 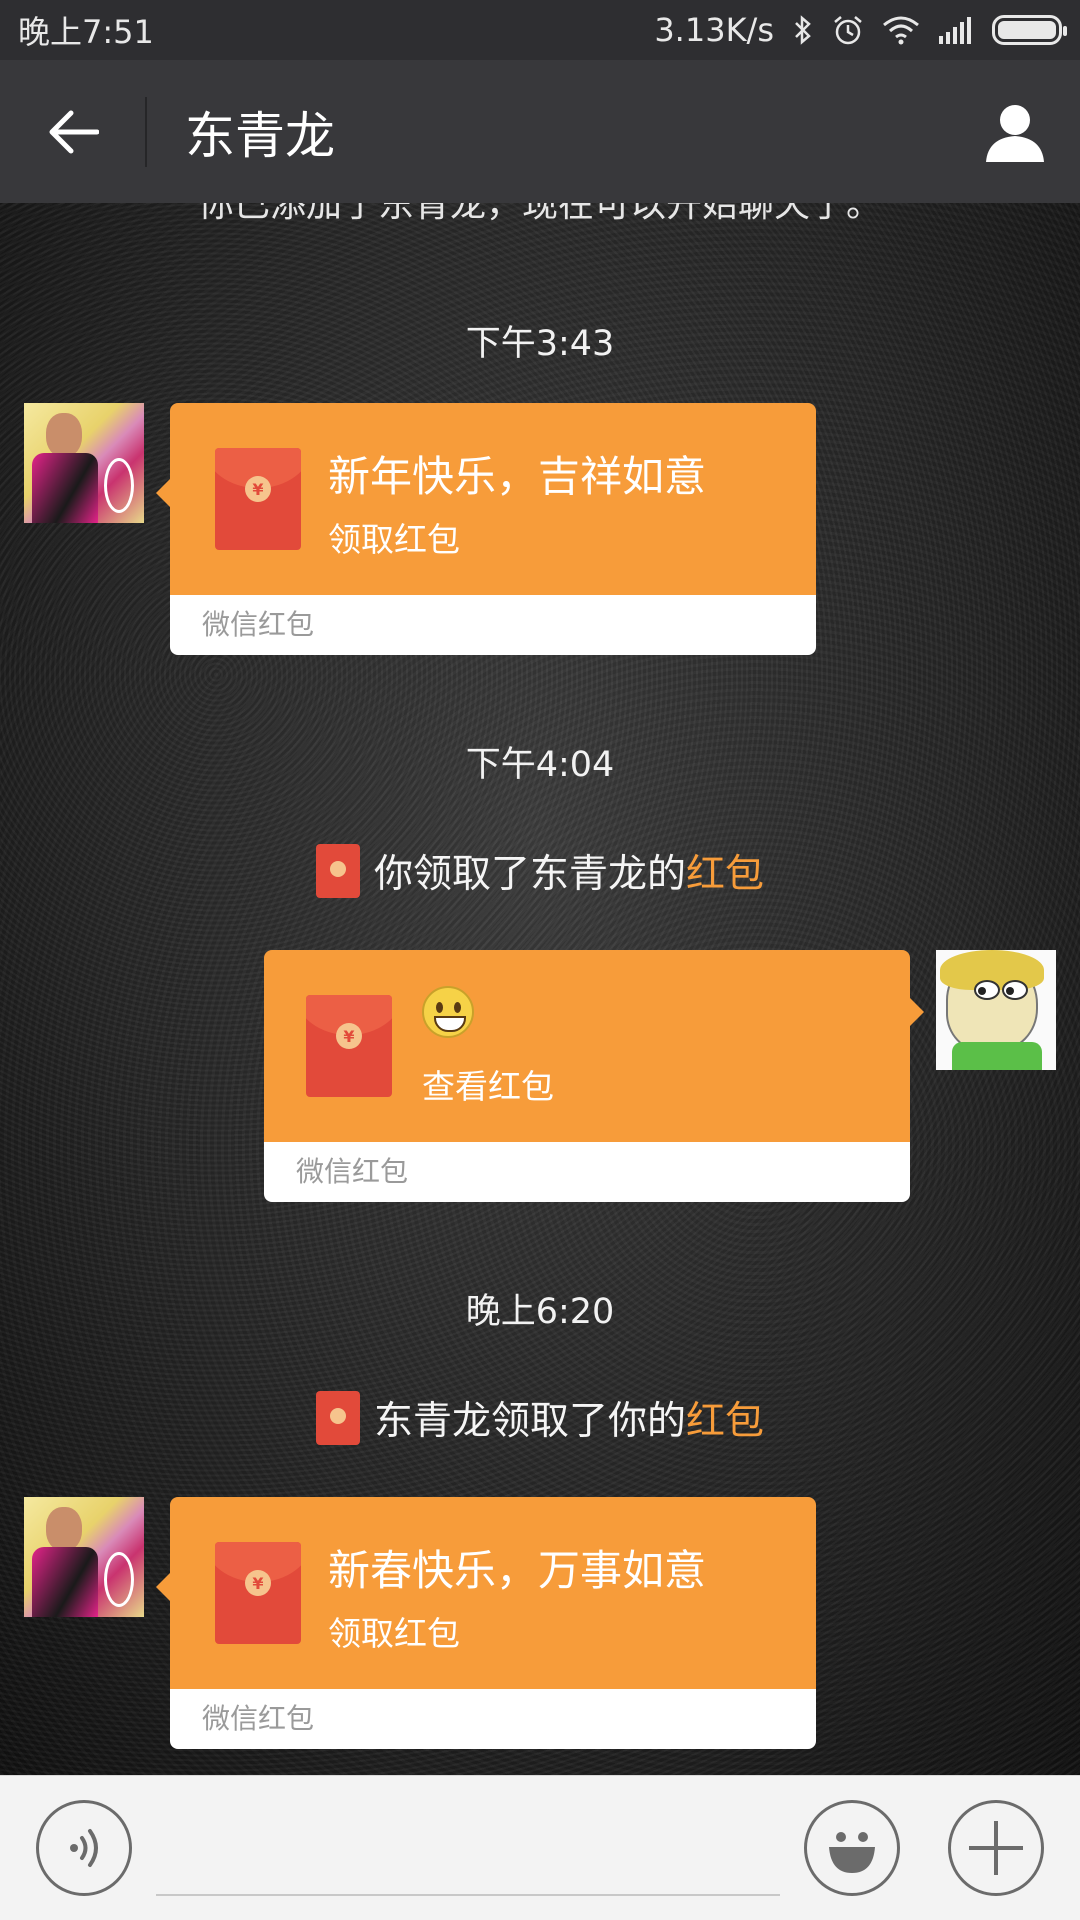 What do you see at coordinates (517, 1570) in the screenshot?
I see `packet-greeting: 新春快乐，万事如意` at bounding box center [517, 1570].